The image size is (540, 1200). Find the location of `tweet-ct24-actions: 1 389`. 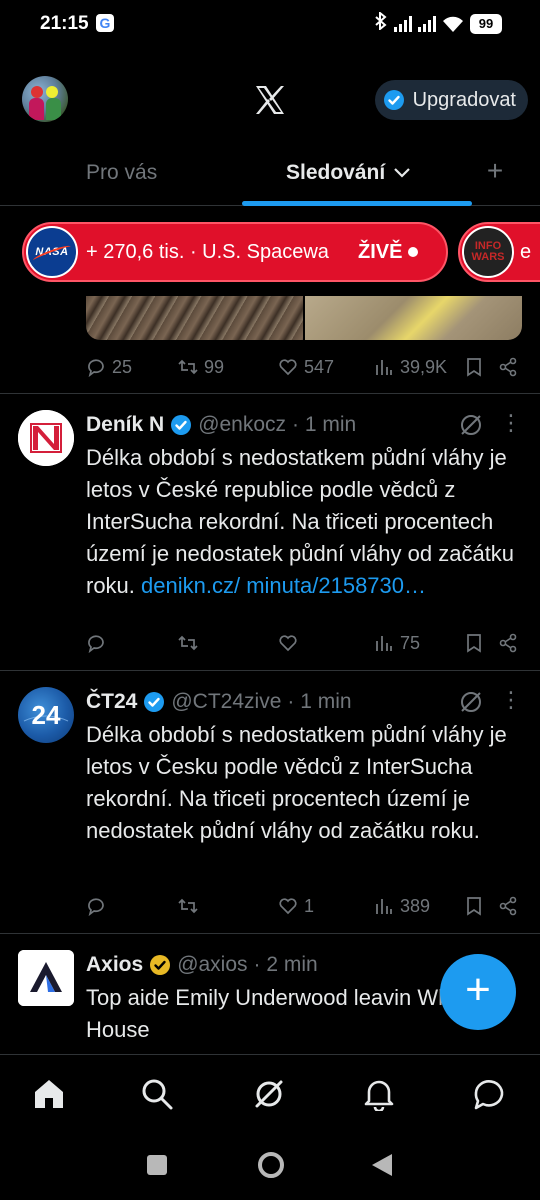

tweet-ct24-actions: 1 389 is located at coordinates (304, 906).